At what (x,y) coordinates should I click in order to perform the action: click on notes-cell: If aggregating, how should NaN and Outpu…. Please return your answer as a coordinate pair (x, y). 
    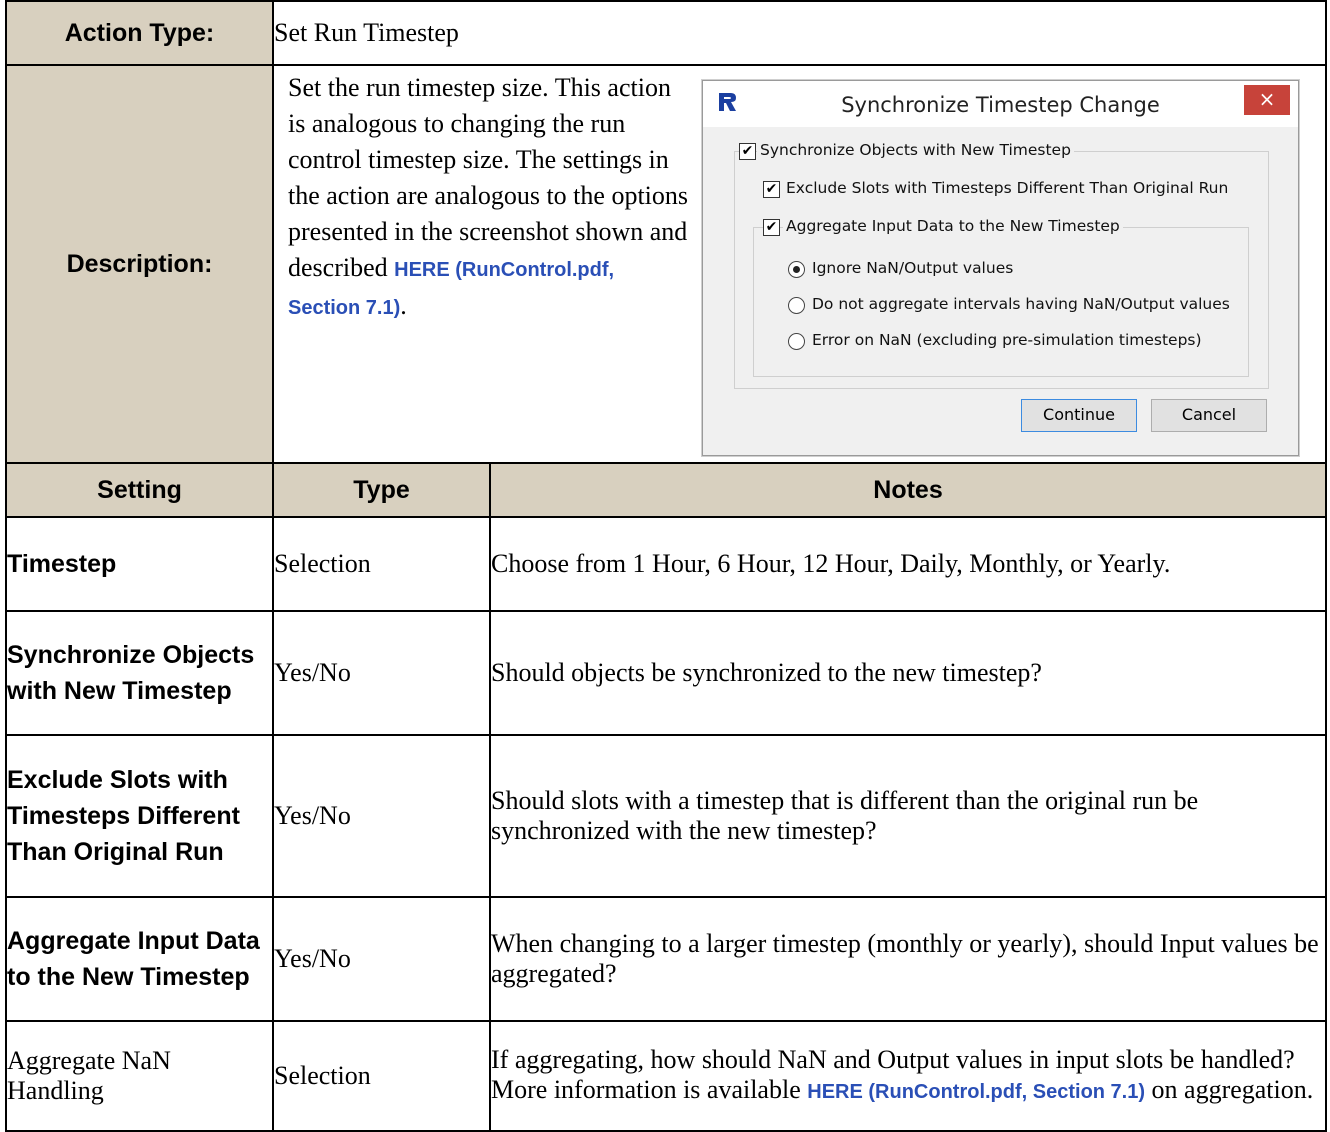
    Looking at the image, I should click on (908, 1076).